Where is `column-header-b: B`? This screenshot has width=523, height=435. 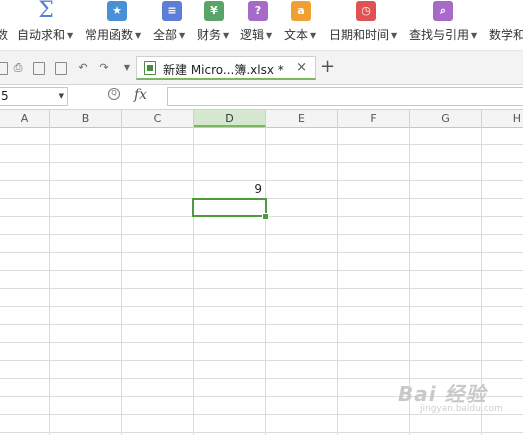
column-header-b: B is located at coordinates (86, 118).